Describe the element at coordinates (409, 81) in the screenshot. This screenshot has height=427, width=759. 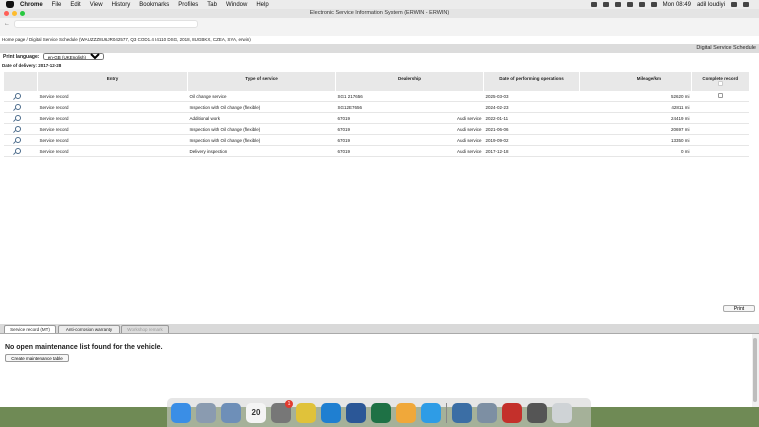
I see `header-dealership: Dealership` at that location.